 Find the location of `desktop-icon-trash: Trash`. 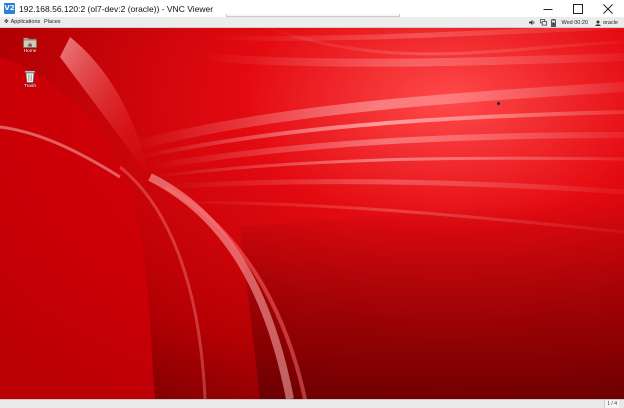

desktop-icon-trash: Trash is located at coordinates (30, 79).